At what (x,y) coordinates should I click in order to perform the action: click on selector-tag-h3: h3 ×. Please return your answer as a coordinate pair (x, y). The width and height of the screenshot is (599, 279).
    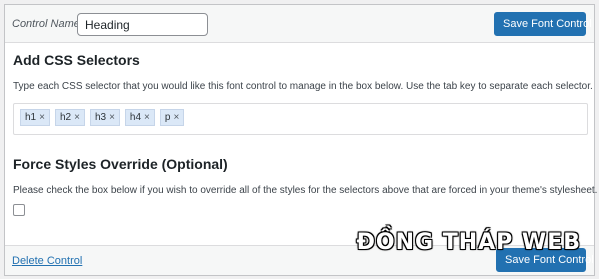
    Looking at the image, I should click on (104, 117).